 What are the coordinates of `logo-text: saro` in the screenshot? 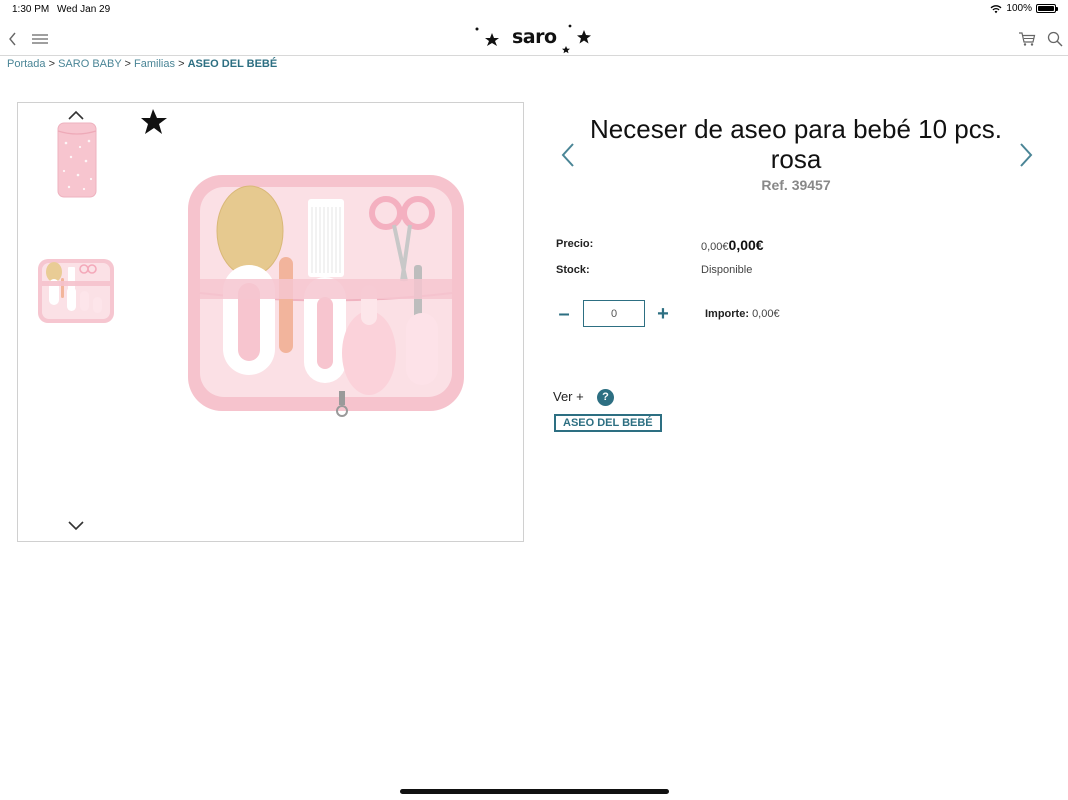 It's located at (534, 37).